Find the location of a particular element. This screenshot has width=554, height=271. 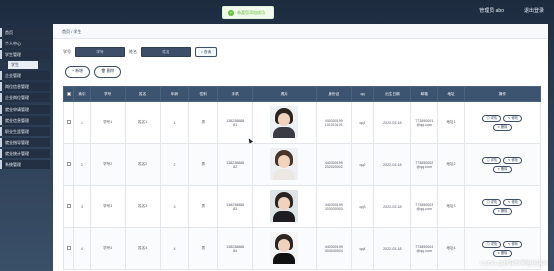

sidebar-item-applications: 就业申请管理 is located at coordinates (25, 109).